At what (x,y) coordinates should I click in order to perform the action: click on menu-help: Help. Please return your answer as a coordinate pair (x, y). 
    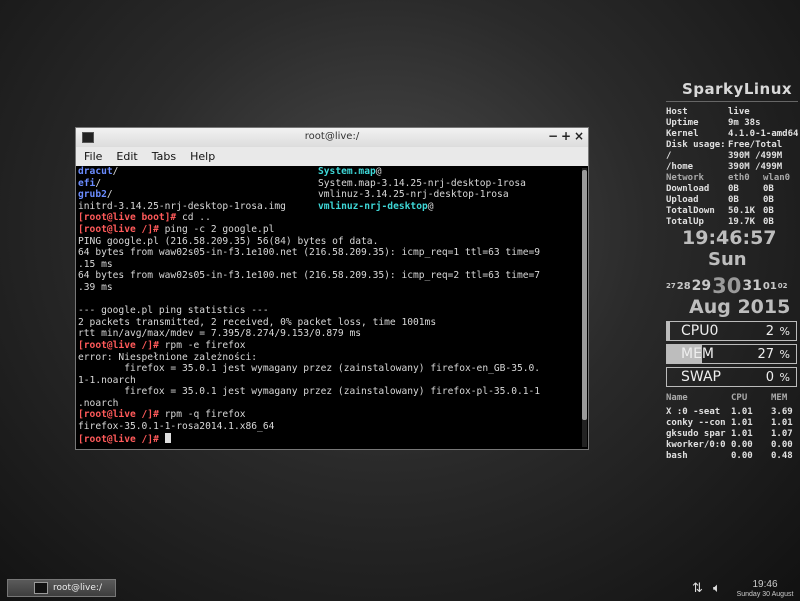
    Looking at the image, I should click on (202, 156).